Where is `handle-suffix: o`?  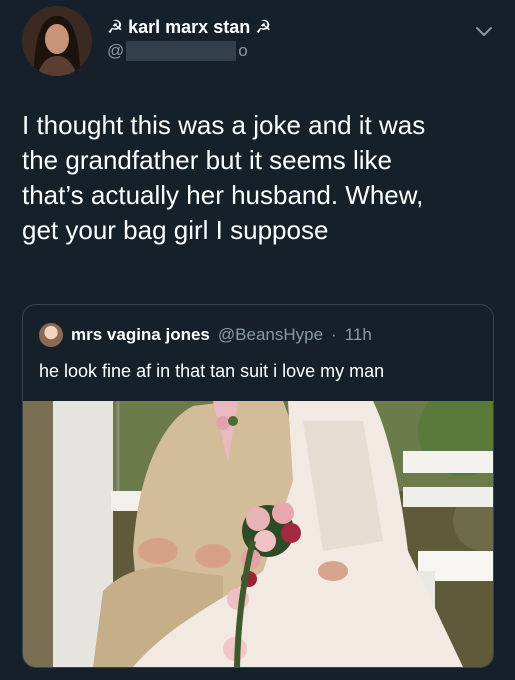 handle-suffix: o is located at coordinates (243, 50).